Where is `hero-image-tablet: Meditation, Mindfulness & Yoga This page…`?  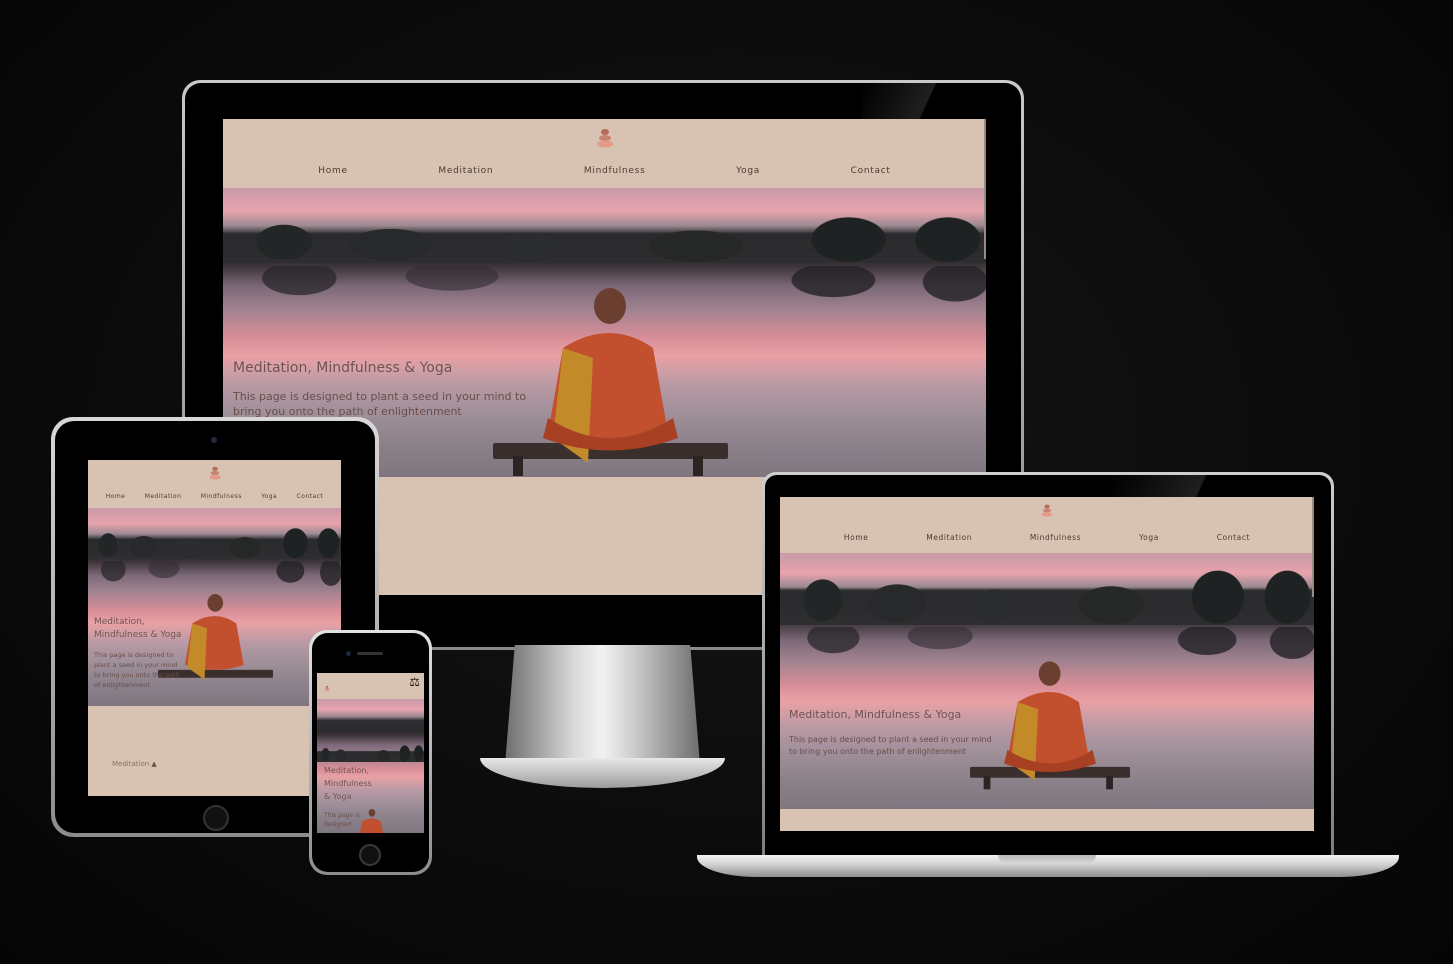
hero-image-tablet: Meditation, Mindfulness & Yoga This page… is located at coordinates (214, 607).